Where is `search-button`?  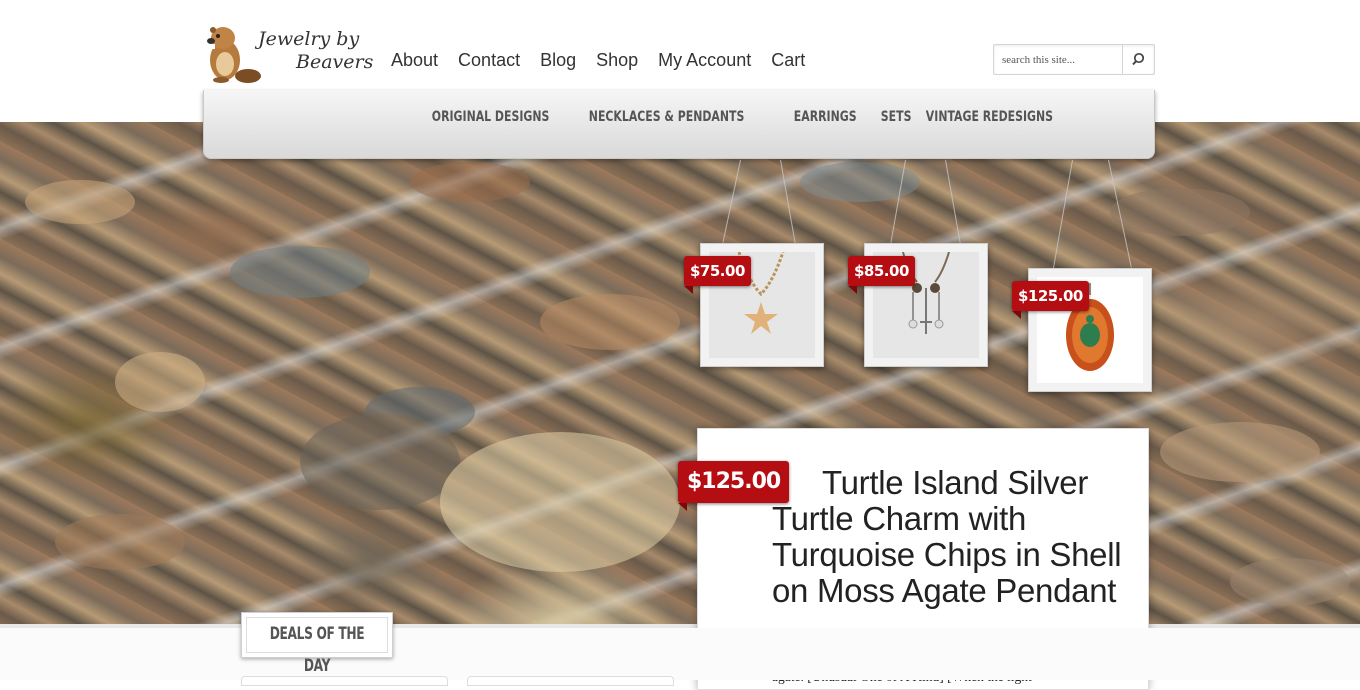
search-button is located at coordinates (1138, 59).